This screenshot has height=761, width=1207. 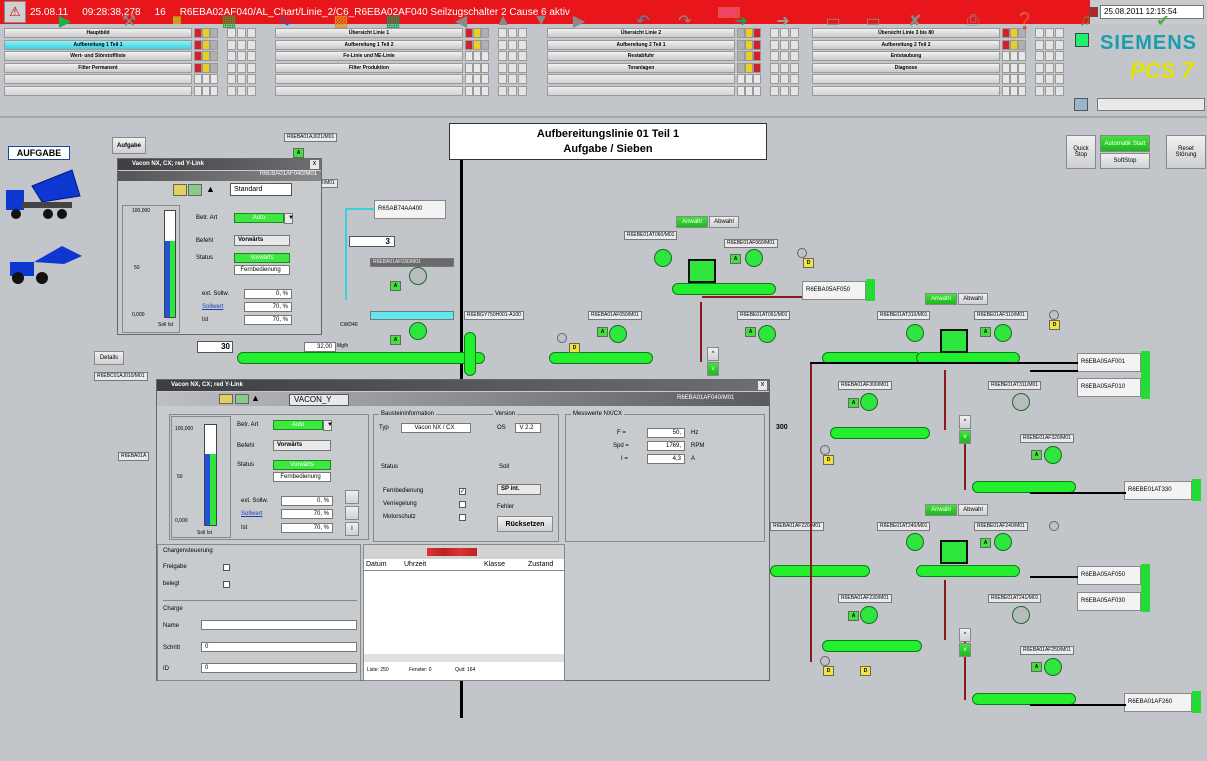 I want to click on copy-icon: ▭, so click(x=833, y=21).